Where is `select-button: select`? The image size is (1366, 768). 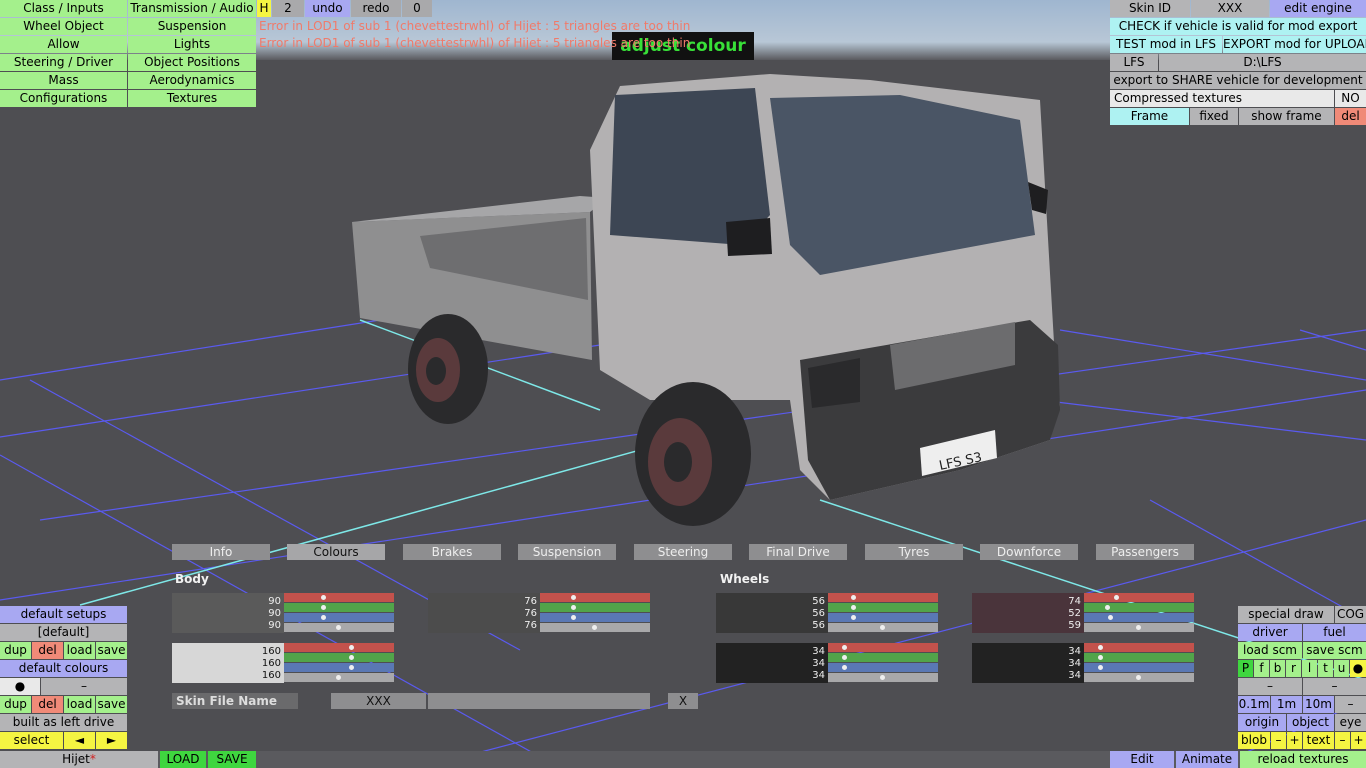
select-button: select is located at coordinates (31, 740).